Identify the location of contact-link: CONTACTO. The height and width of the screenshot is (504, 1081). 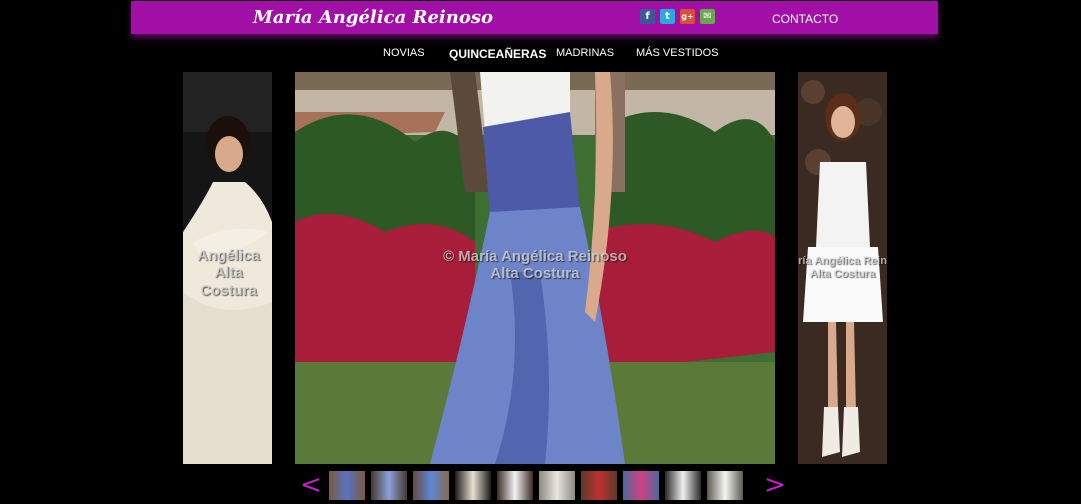
(805, 19).